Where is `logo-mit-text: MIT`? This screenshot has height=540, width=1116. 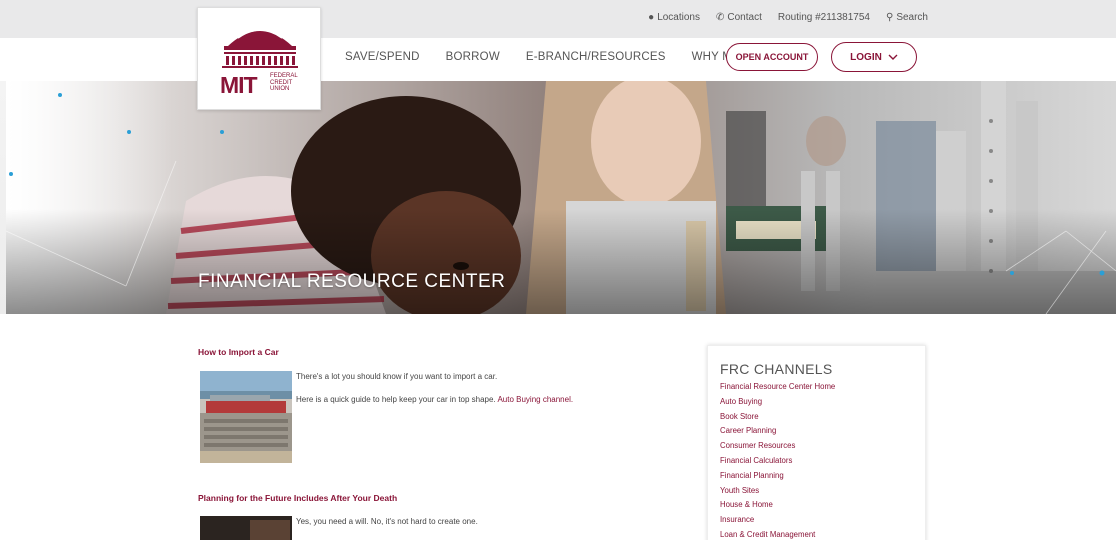 logo-mit-text: MIT is located at coordinates (239, 85).